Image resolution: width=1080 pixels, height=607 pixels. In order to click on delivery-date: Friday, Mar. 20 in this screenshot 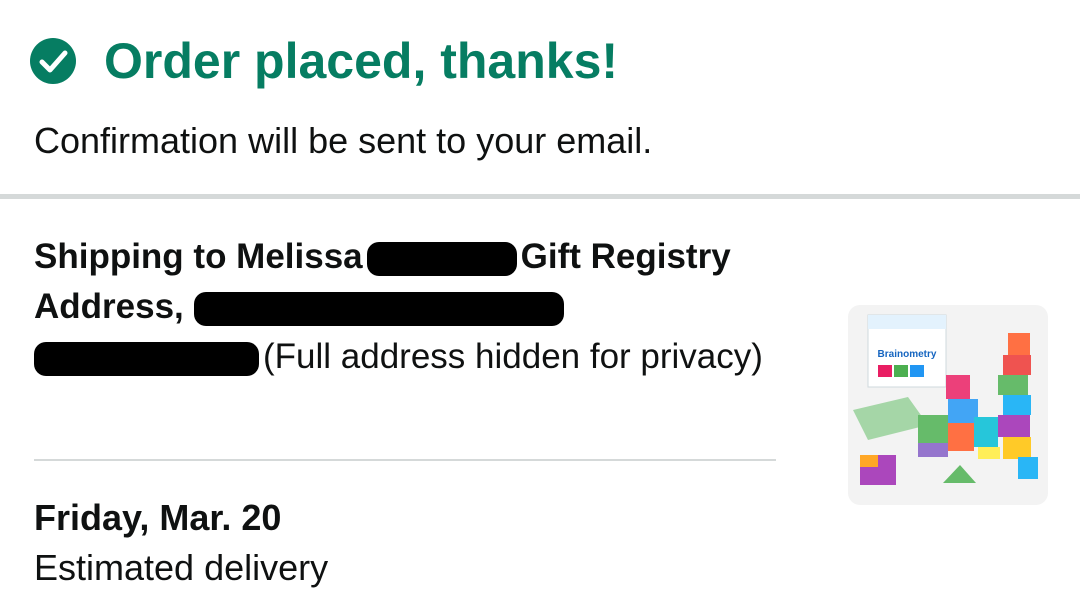, I will do `click(158, 517)`.